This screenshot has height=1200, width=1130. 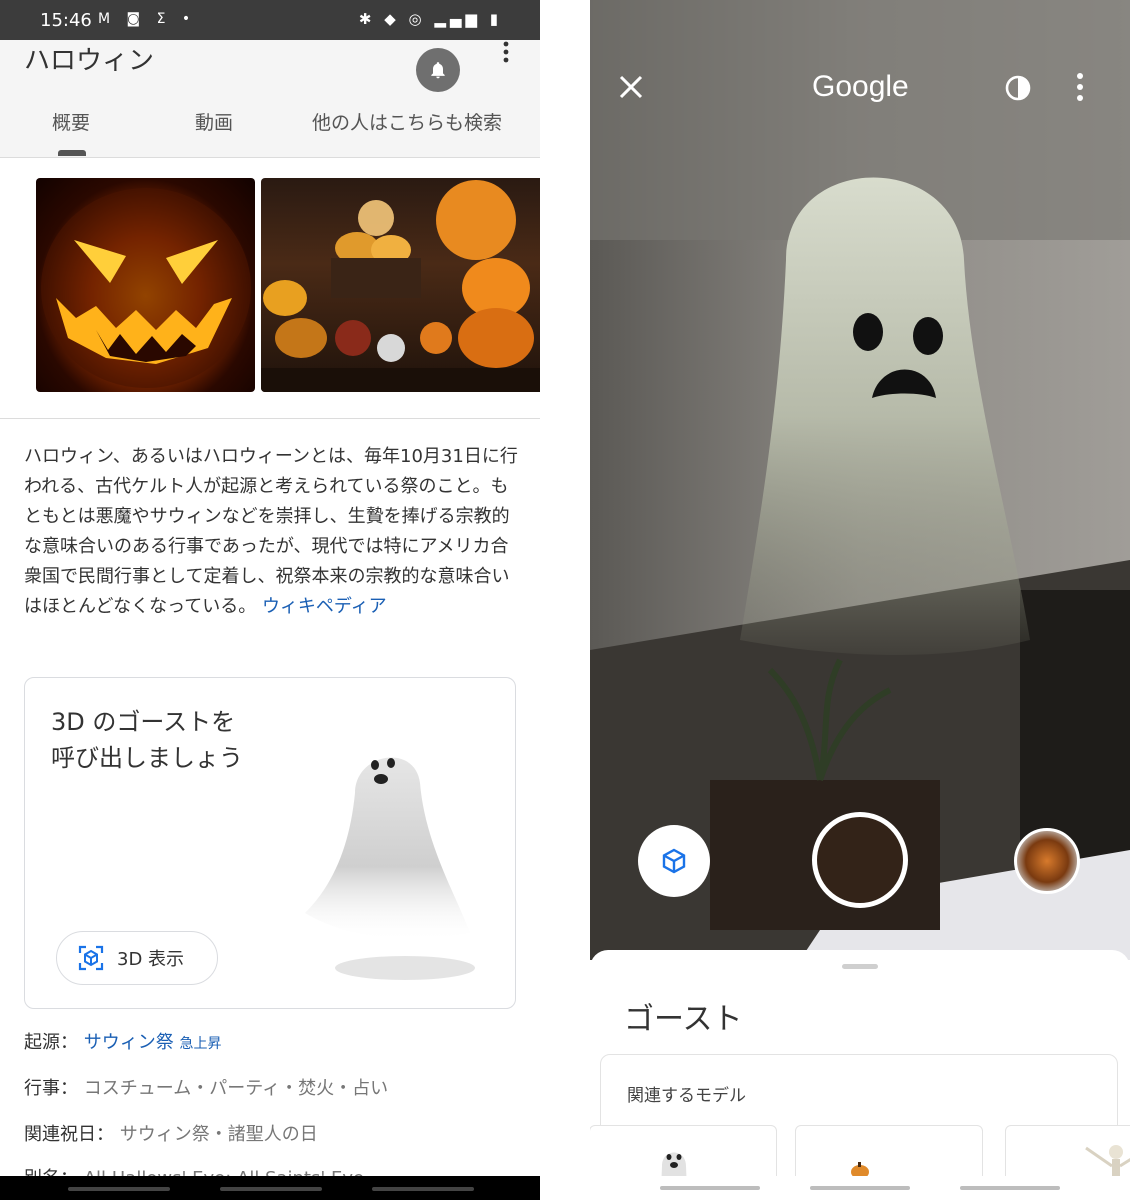 I want to click on view-in-3d-icon, so click(x=91, y=958).